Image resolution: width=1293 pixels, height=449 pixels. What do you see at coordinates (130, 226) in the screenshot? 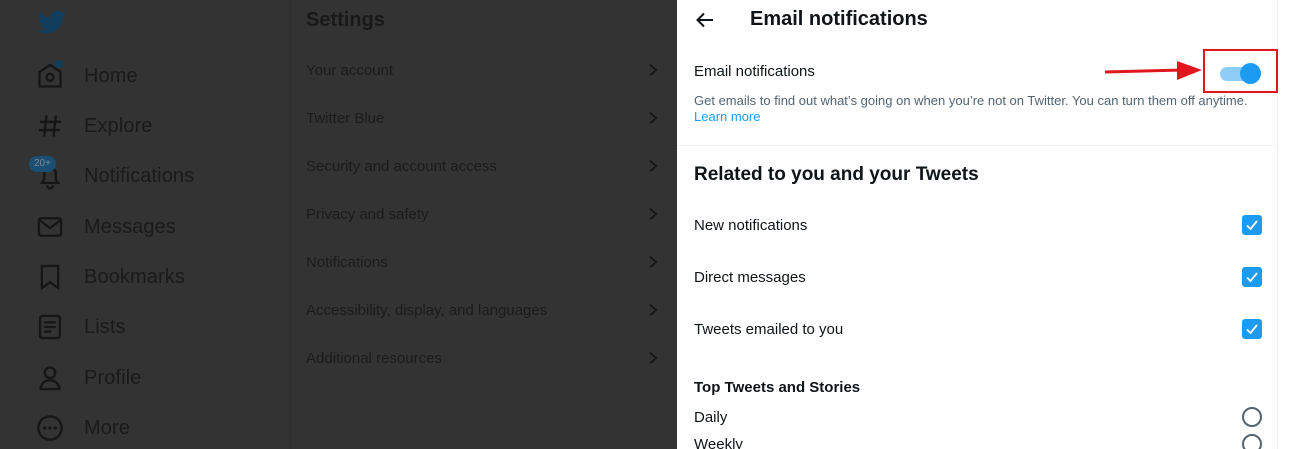
I see `nav-label-messages: Messages` at bounding box center [130, 226].